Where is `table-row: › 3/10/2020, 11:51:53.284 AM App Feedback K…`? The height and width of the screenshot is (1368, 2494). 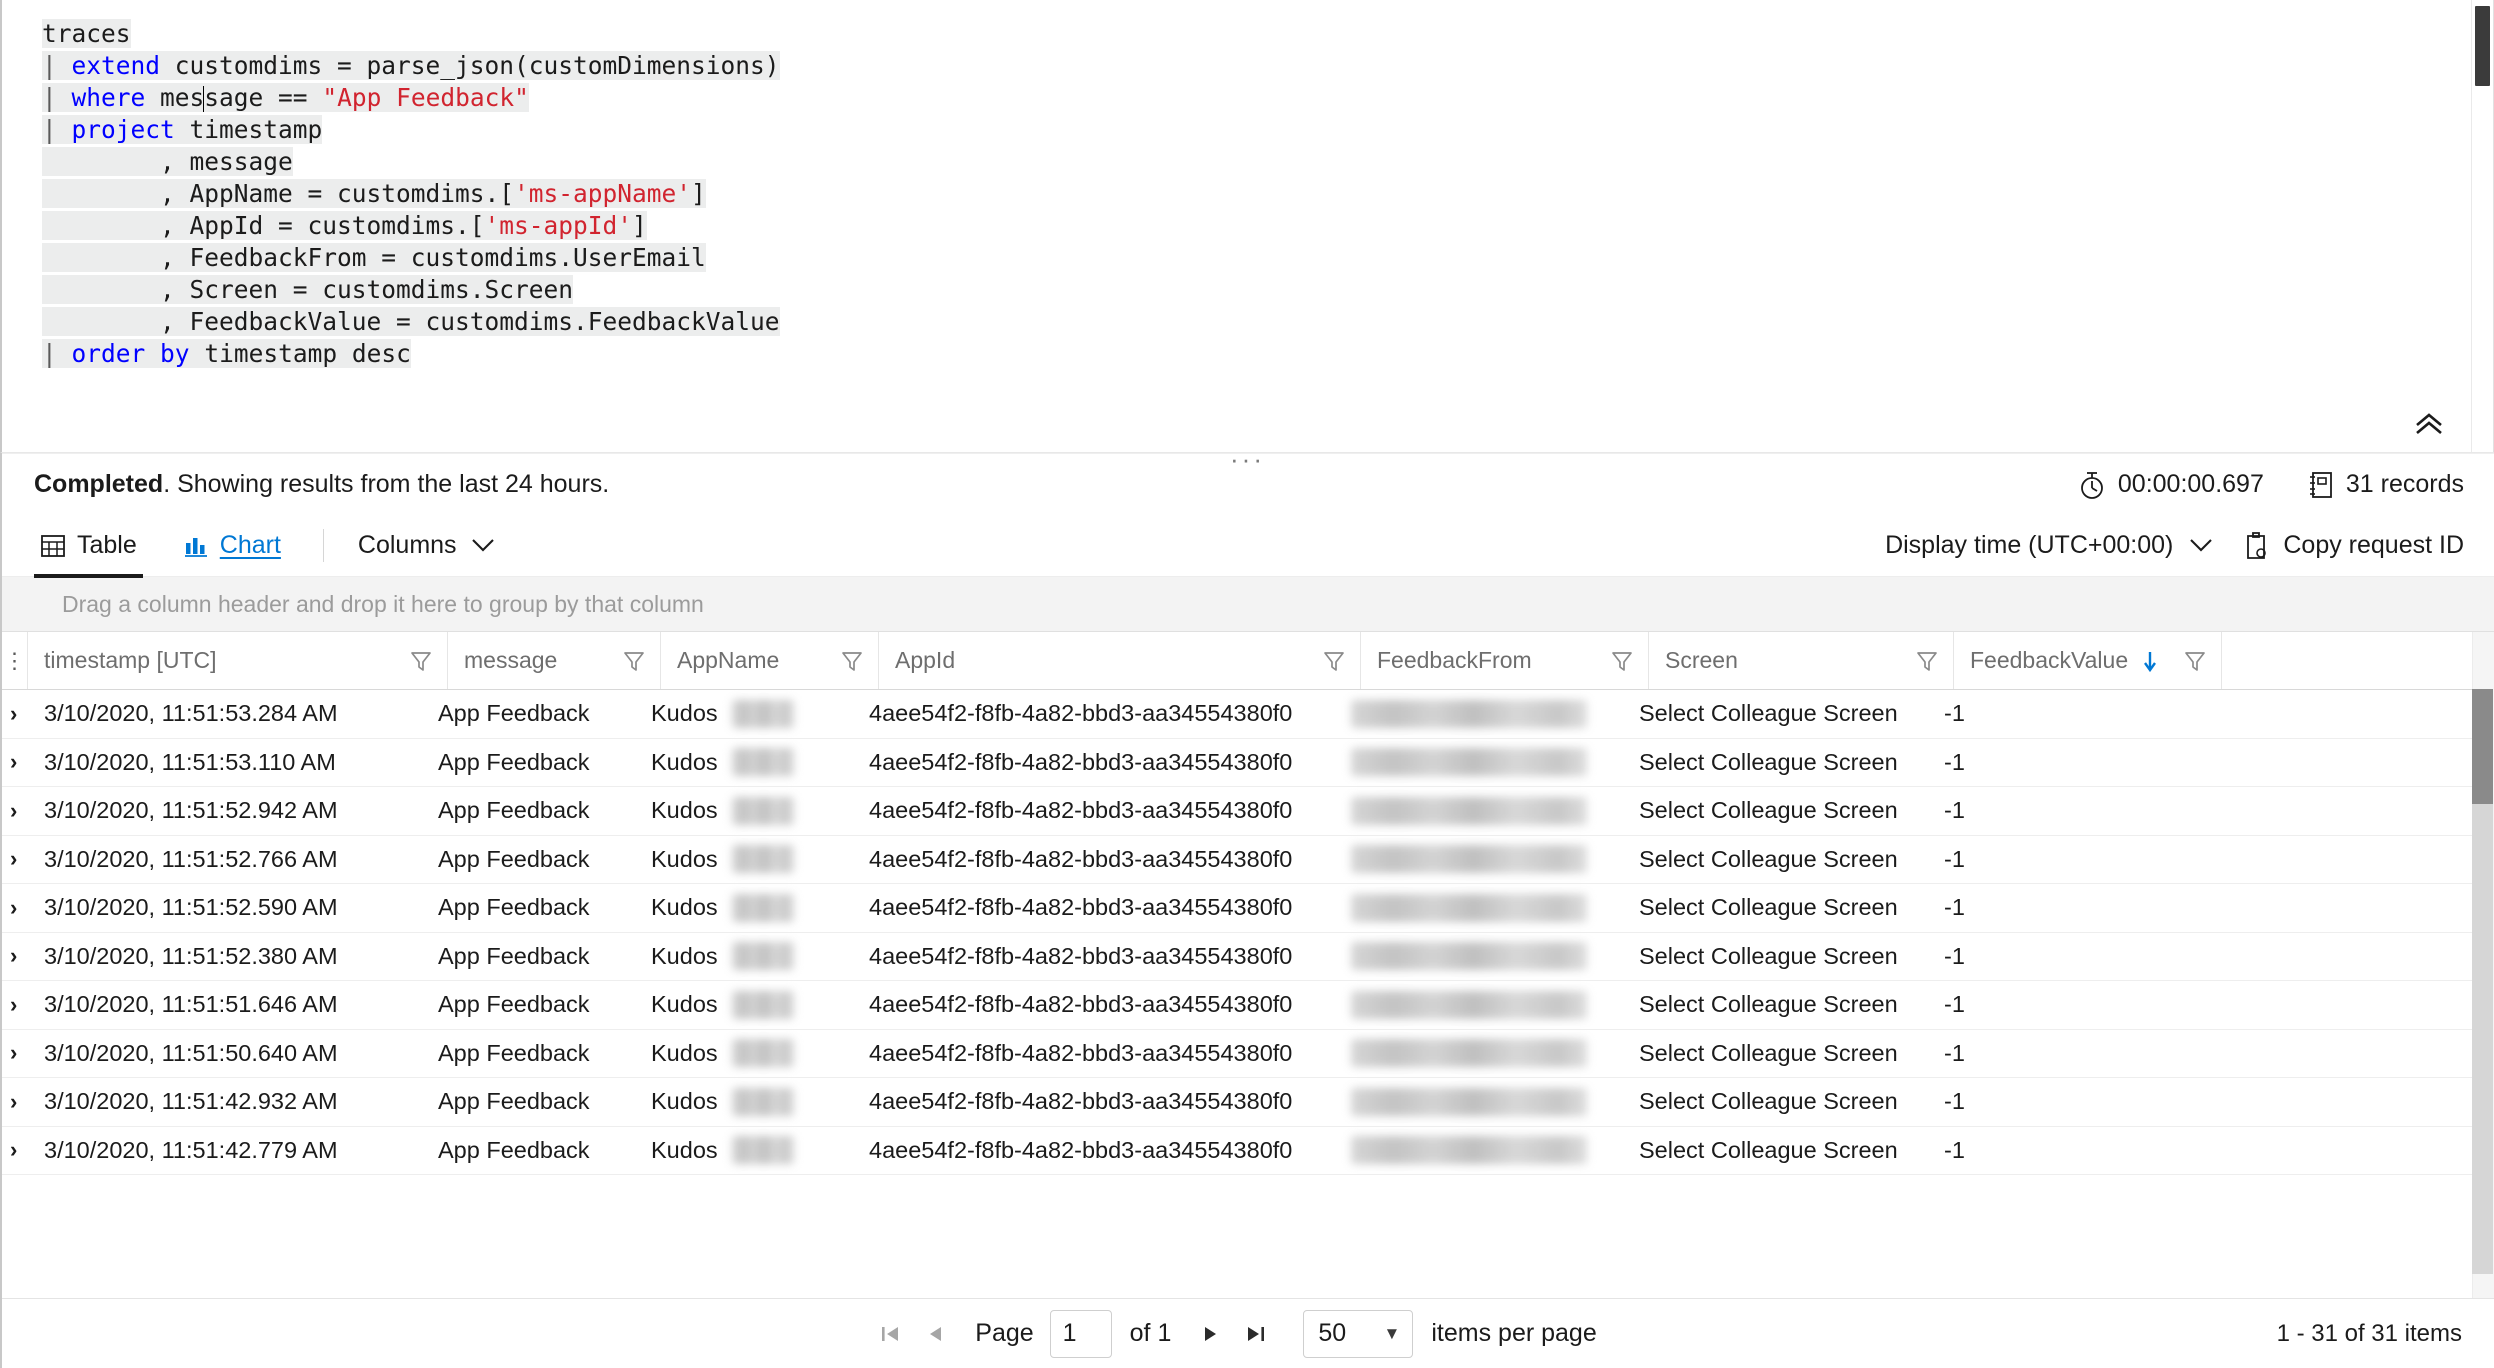
table-row: › 3/10/2020, 11:51:53.284 AM App Feedback K… is located at coordinates (1248, 714).